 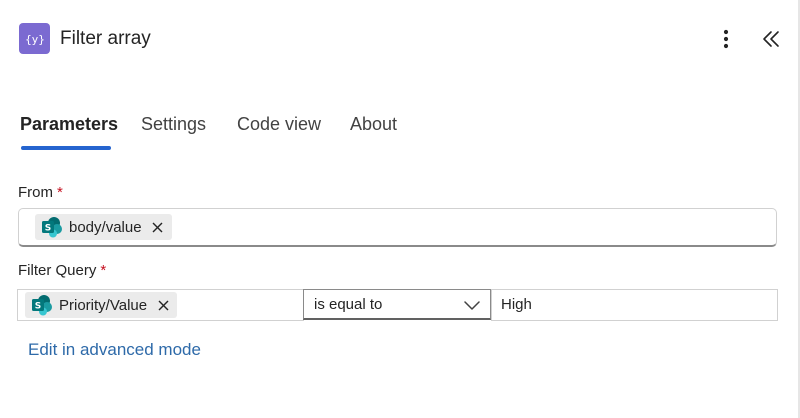 I want to click on from-token-label: body/value, so click(x=105, y=227).